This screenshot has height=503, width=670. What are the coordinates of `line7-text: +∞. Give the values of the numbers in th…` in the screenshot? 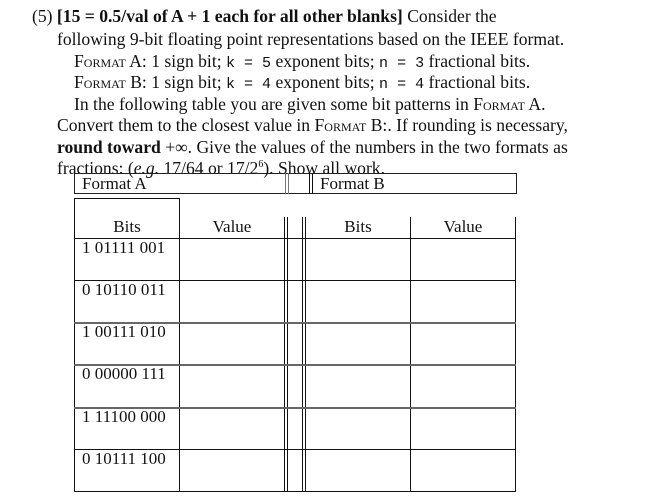 It's located at (364, 147).